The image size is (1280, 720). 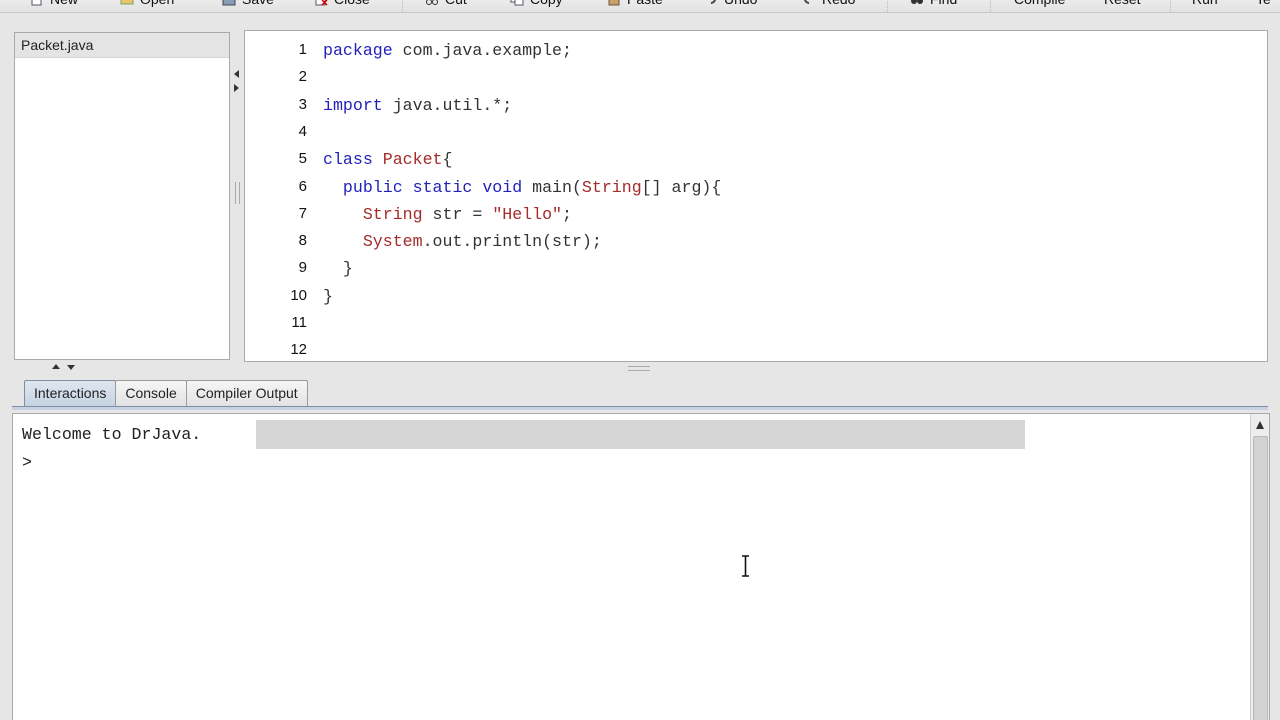 What do you see at coordinates (321, 3) in the screenshot?
I see `close-file-icon` at bounding box center [321, 3].